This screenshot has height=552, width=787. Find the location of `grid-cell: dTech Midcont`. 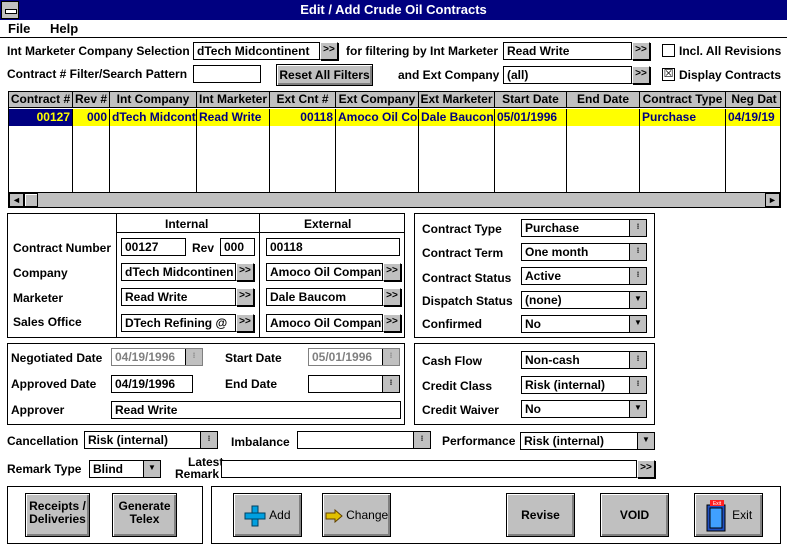

grid-cell: dTech Midcont is located at coordinates (153, 117).